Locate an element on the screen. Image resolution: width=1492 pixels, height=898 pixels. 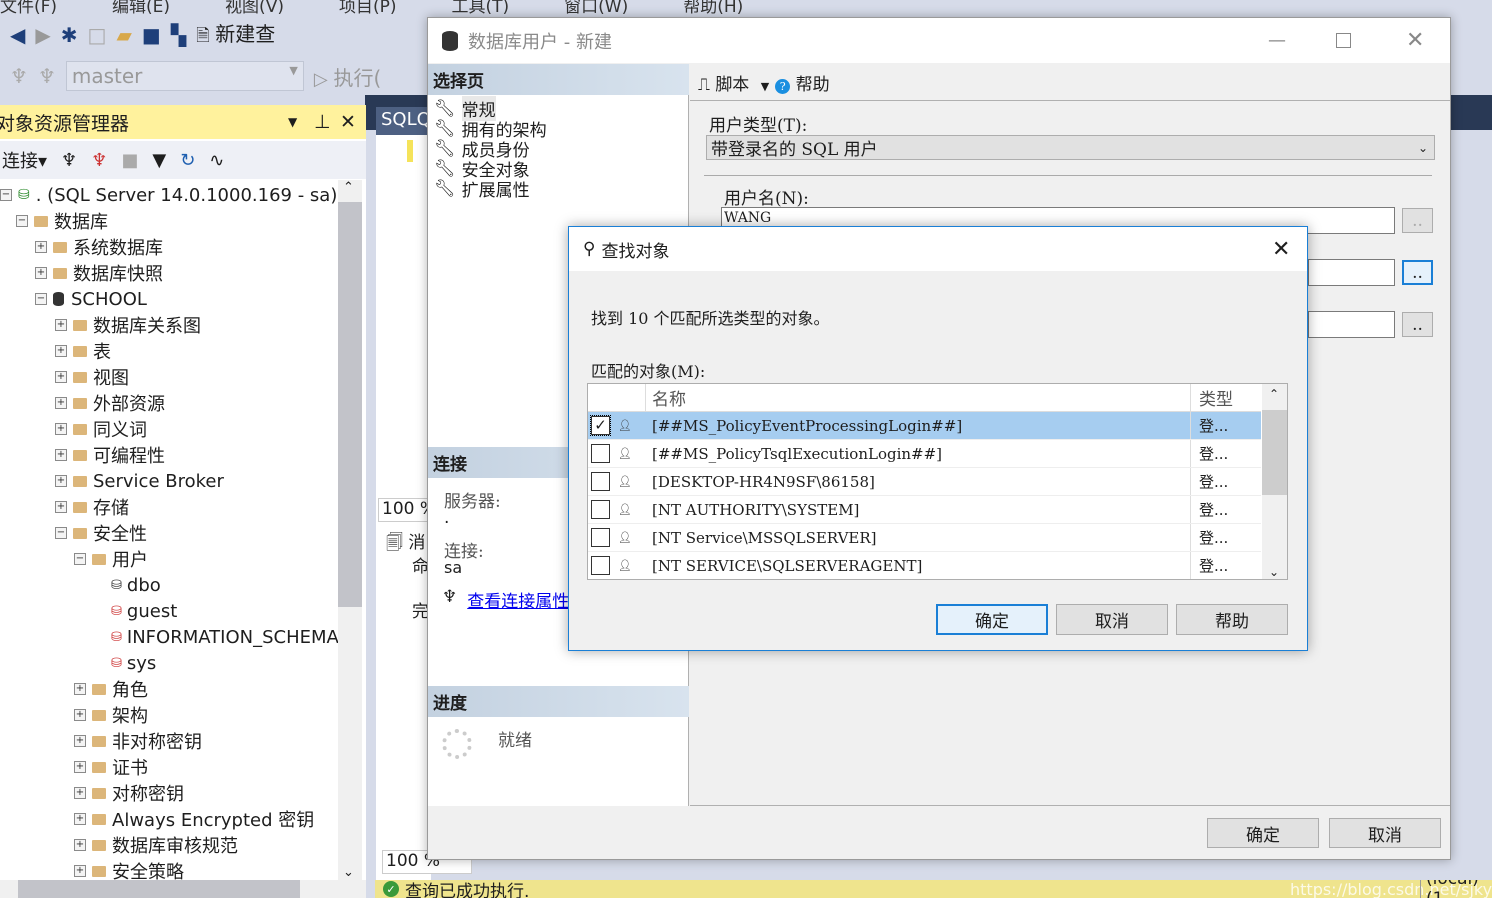
close-button: ✕ is located at coordinates (1415, 40).